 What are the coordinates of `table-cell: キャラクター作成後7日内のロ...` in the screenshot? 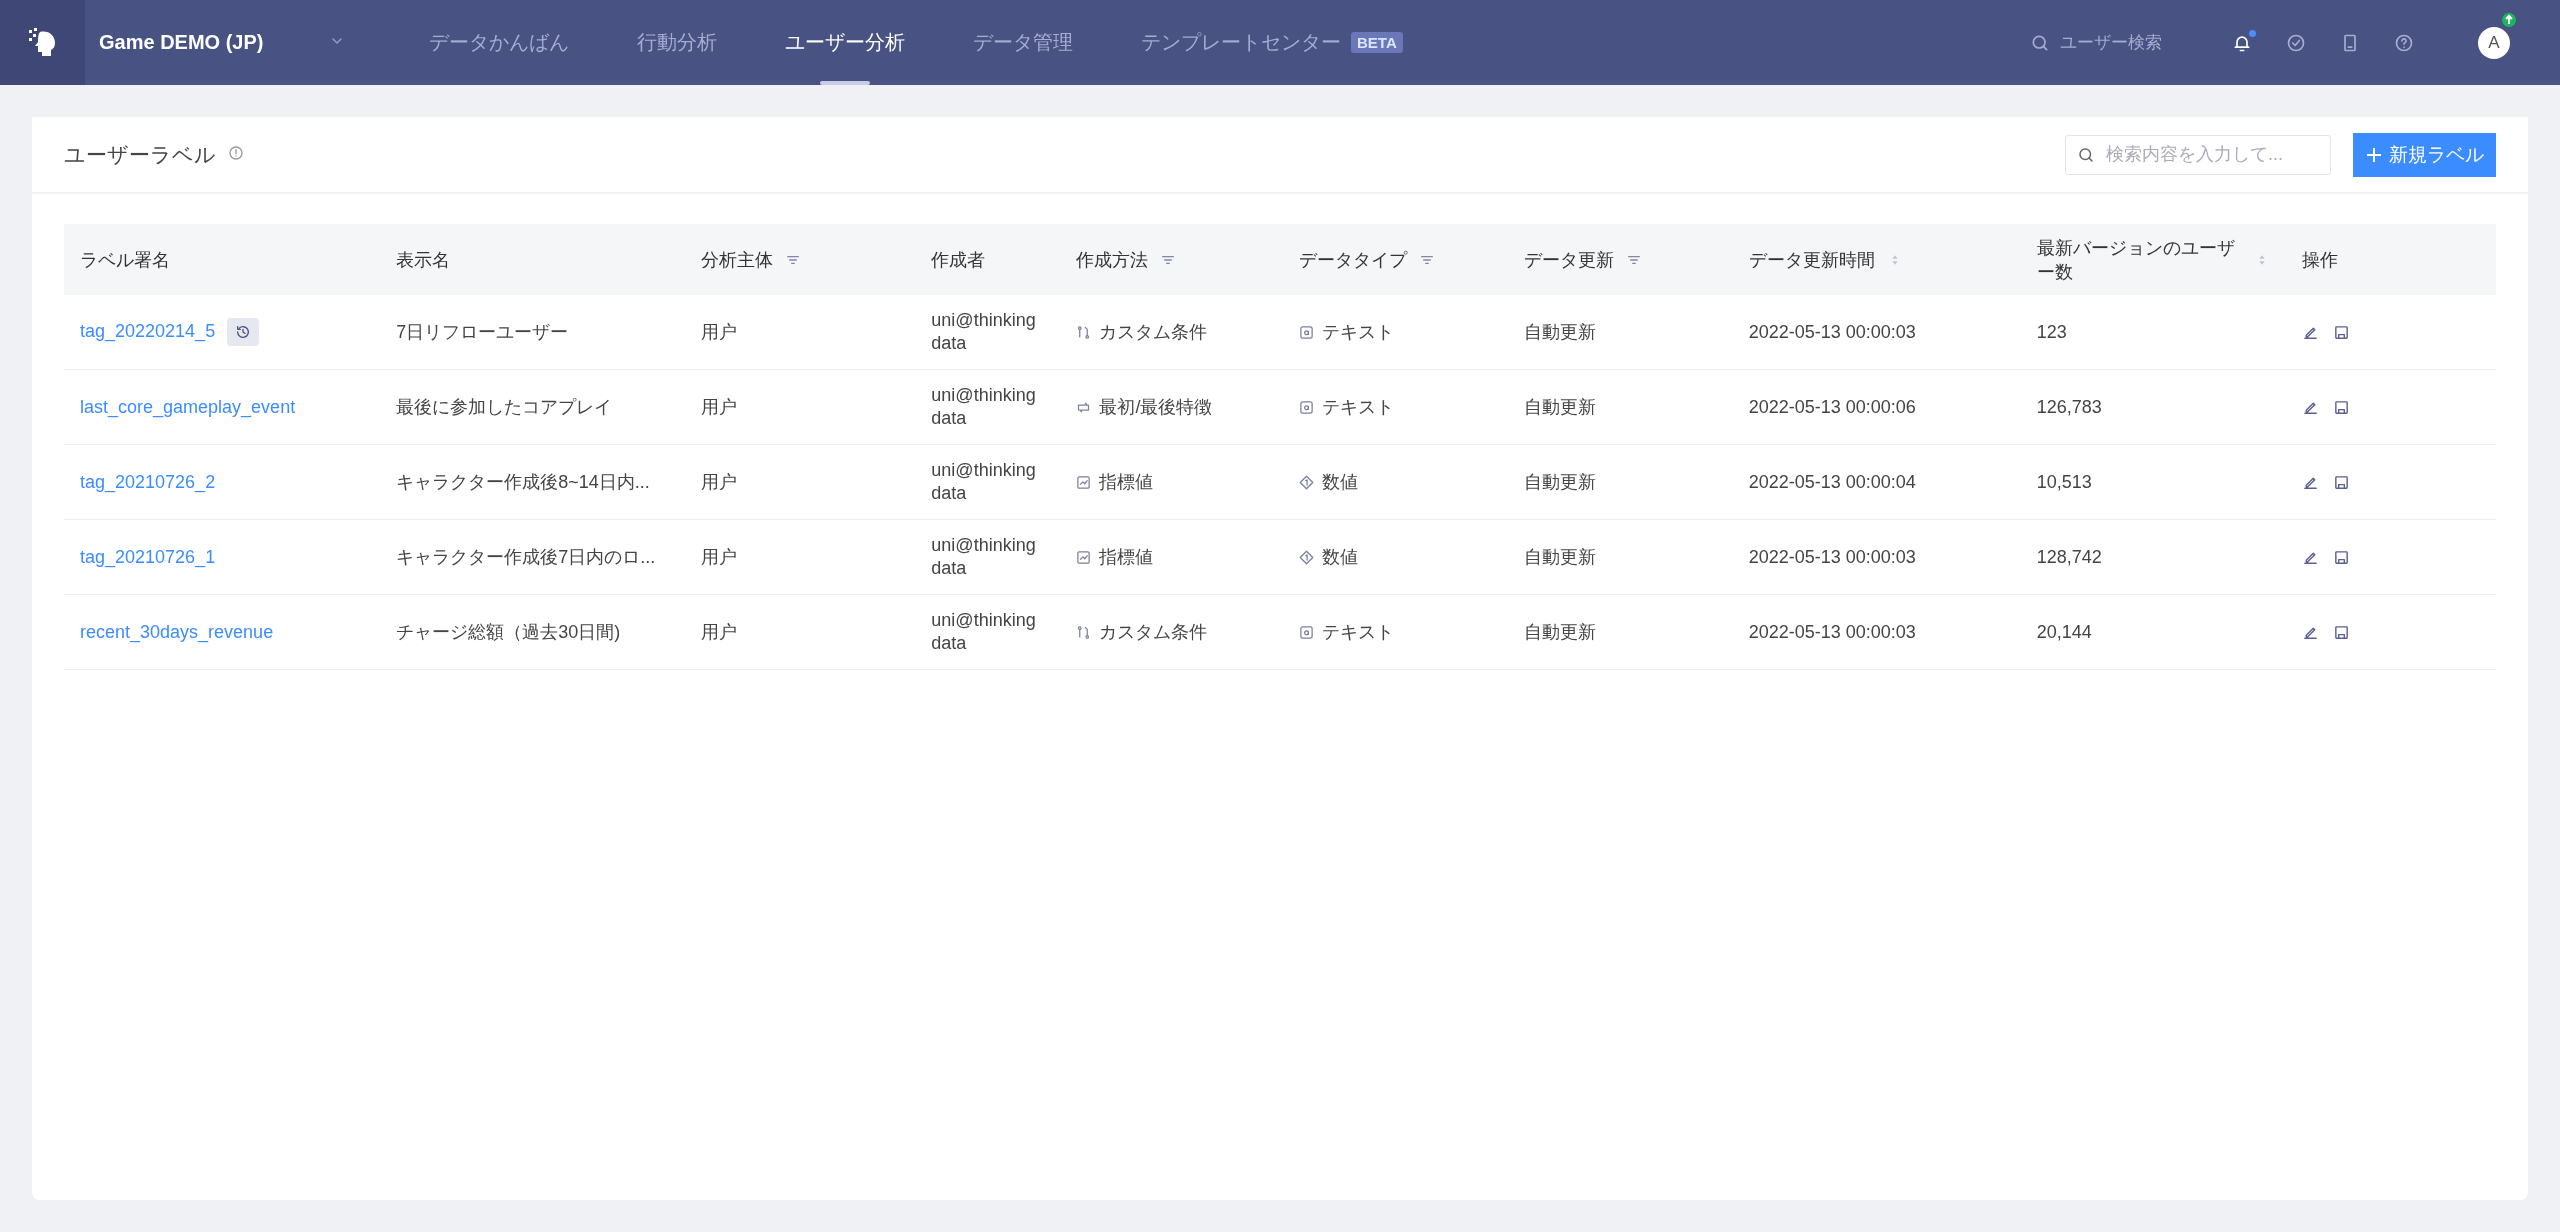 It's located at (526, 557).